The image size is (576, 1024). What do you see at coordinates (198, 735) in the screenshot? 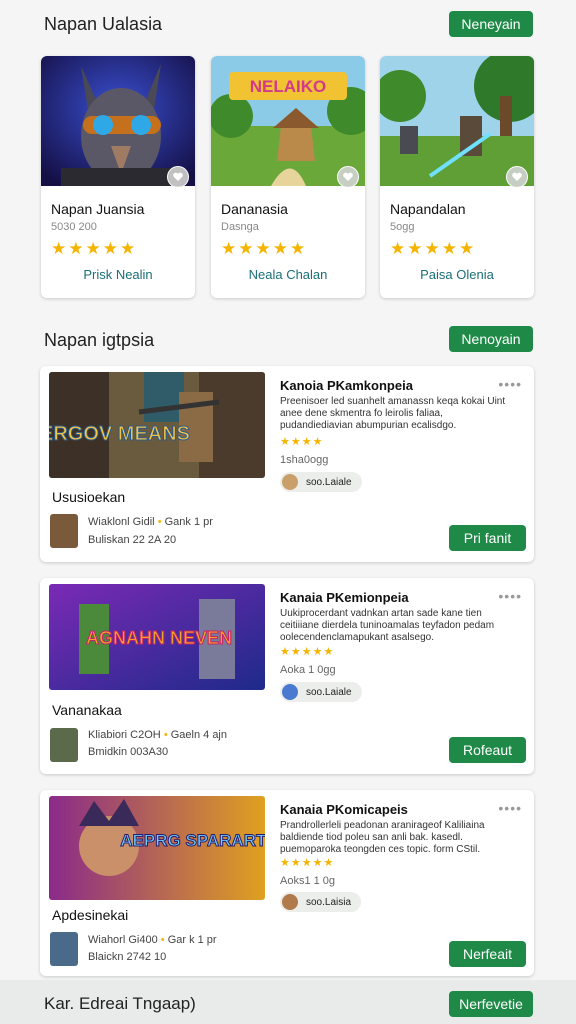
I see `author-tag: Gaeln 4 ajn` at bounding box center [198, 735].